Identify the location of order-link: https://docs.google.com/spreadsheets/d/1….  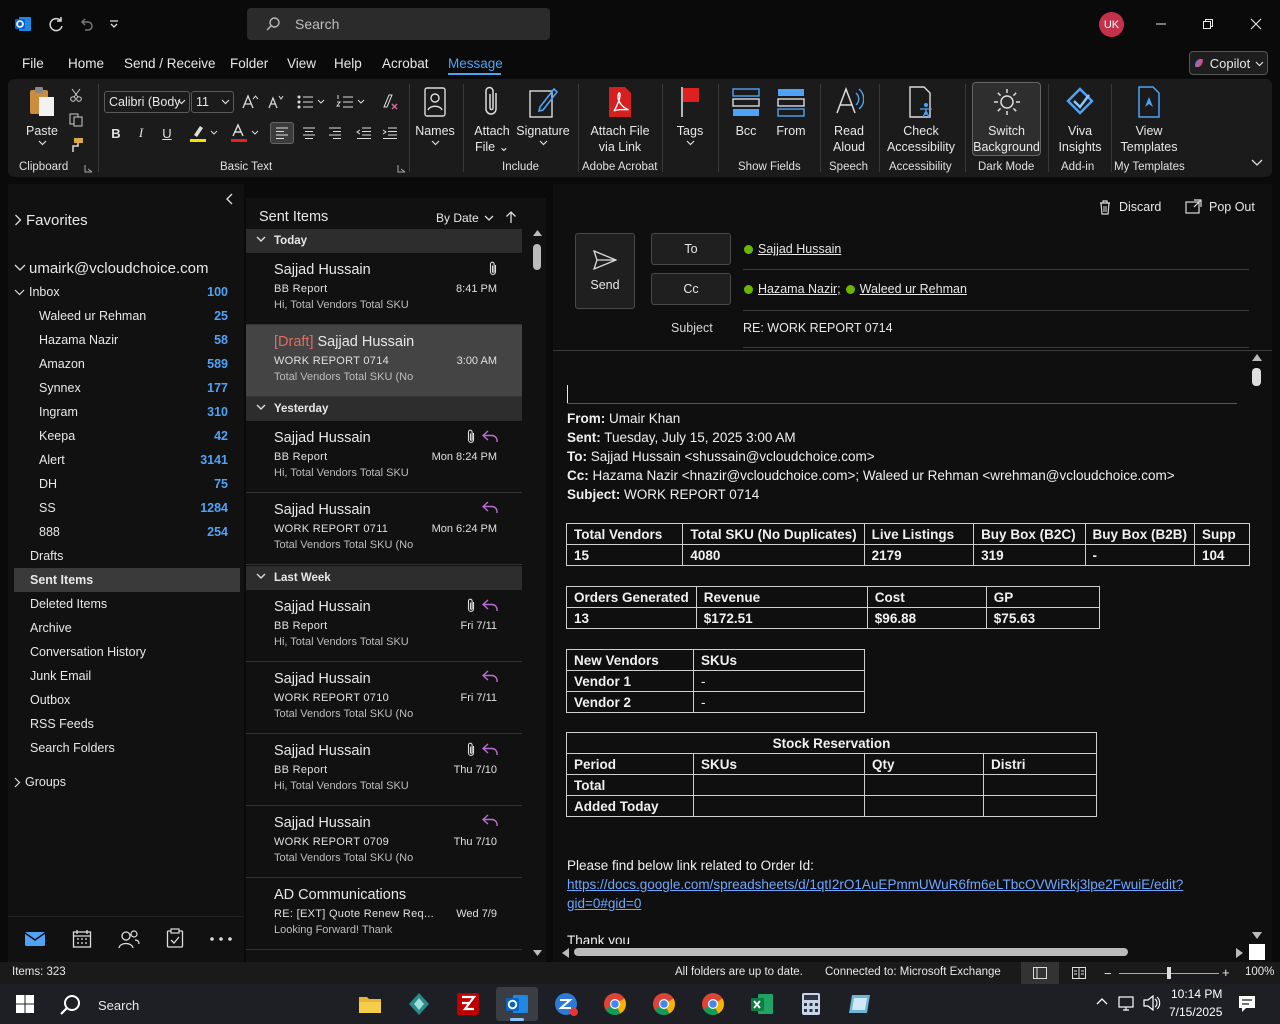
(875, 884).